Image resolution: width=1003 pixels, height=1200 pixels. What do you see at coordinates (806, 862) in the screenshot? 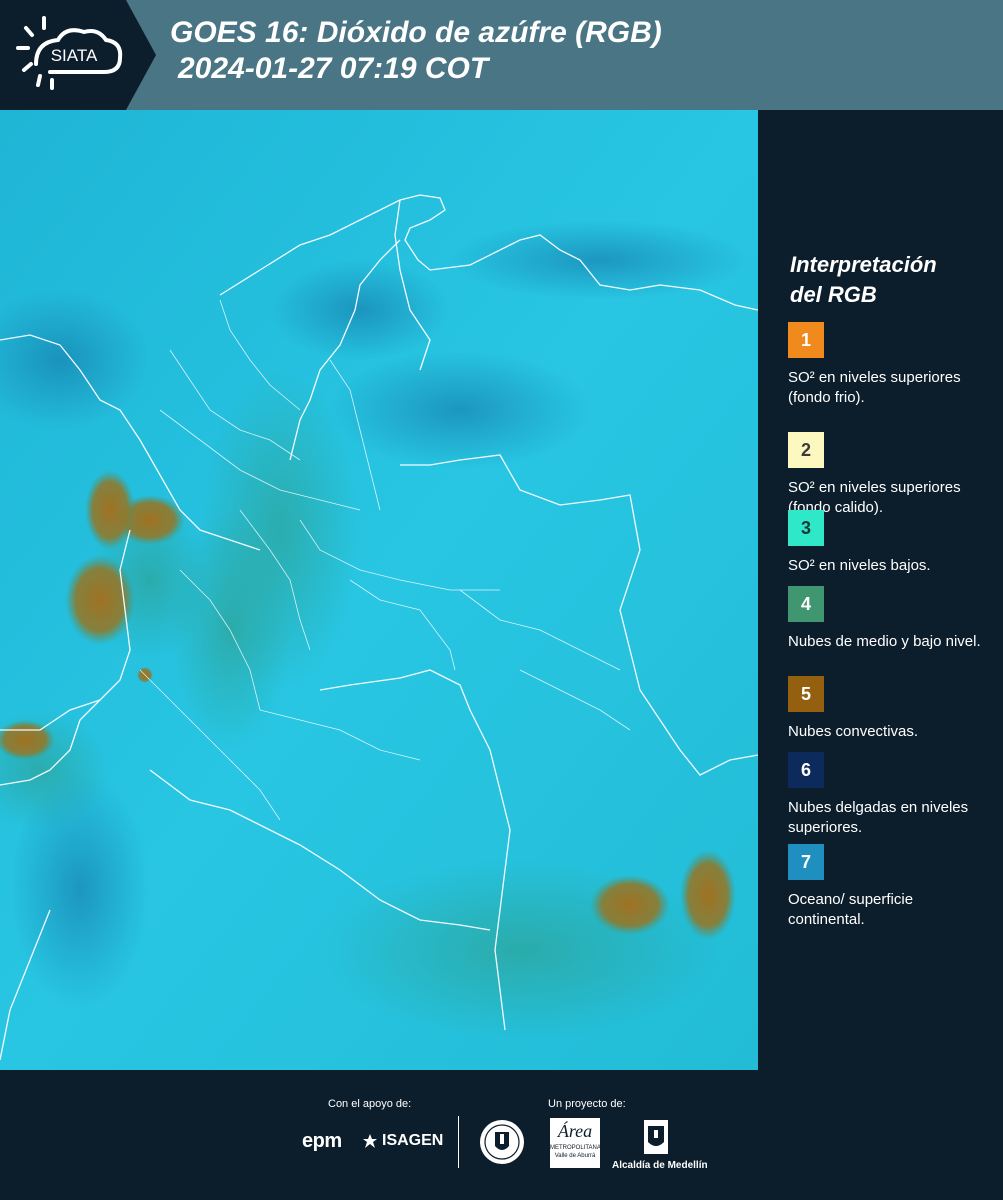
I see `legend-swatch: 7` at bounding box center [806, 862].